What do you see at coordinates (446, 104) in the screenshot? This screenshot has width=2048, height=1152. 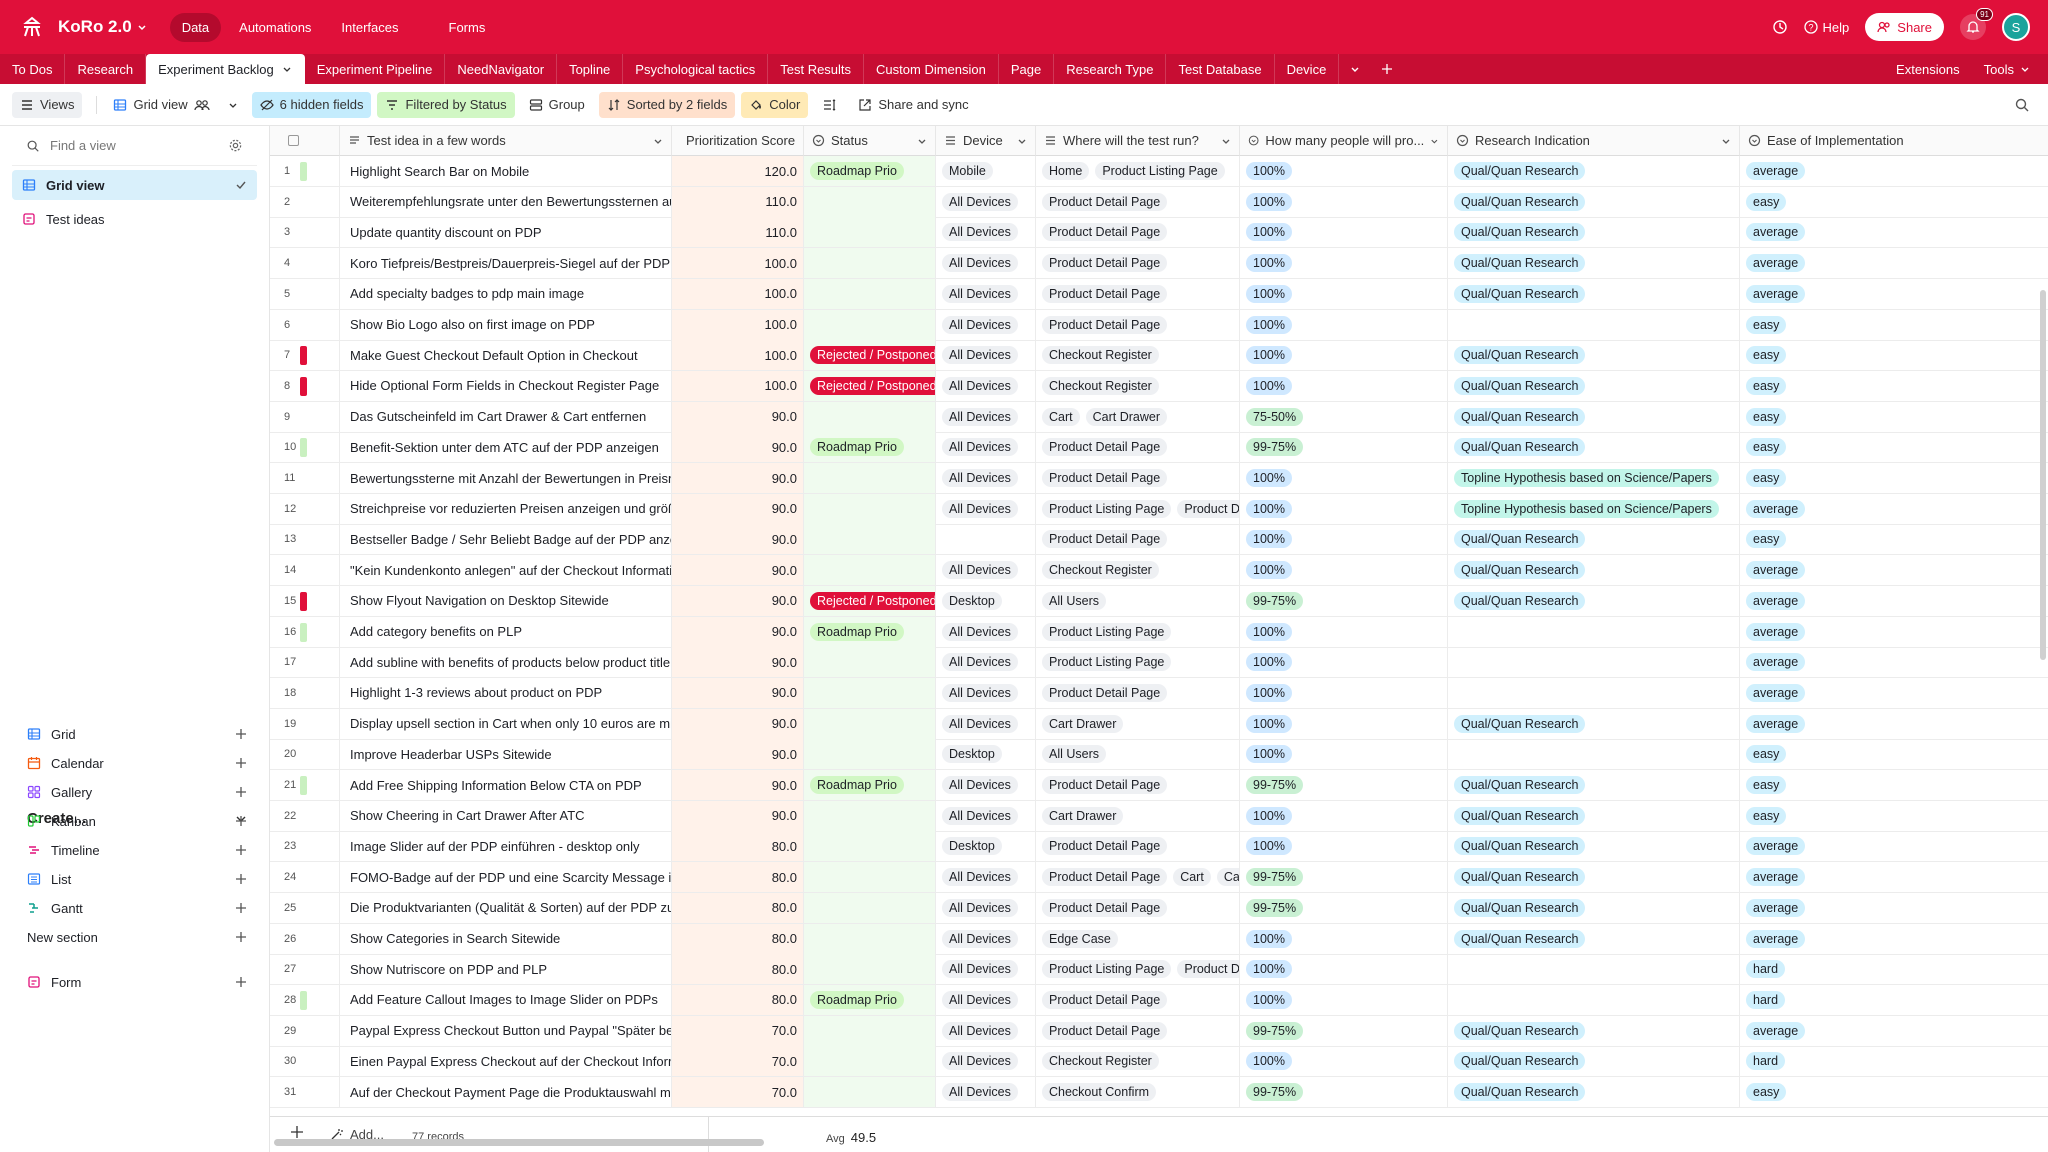 I see `filter-button: Filtered by Status` at bounding box center [446, 104].